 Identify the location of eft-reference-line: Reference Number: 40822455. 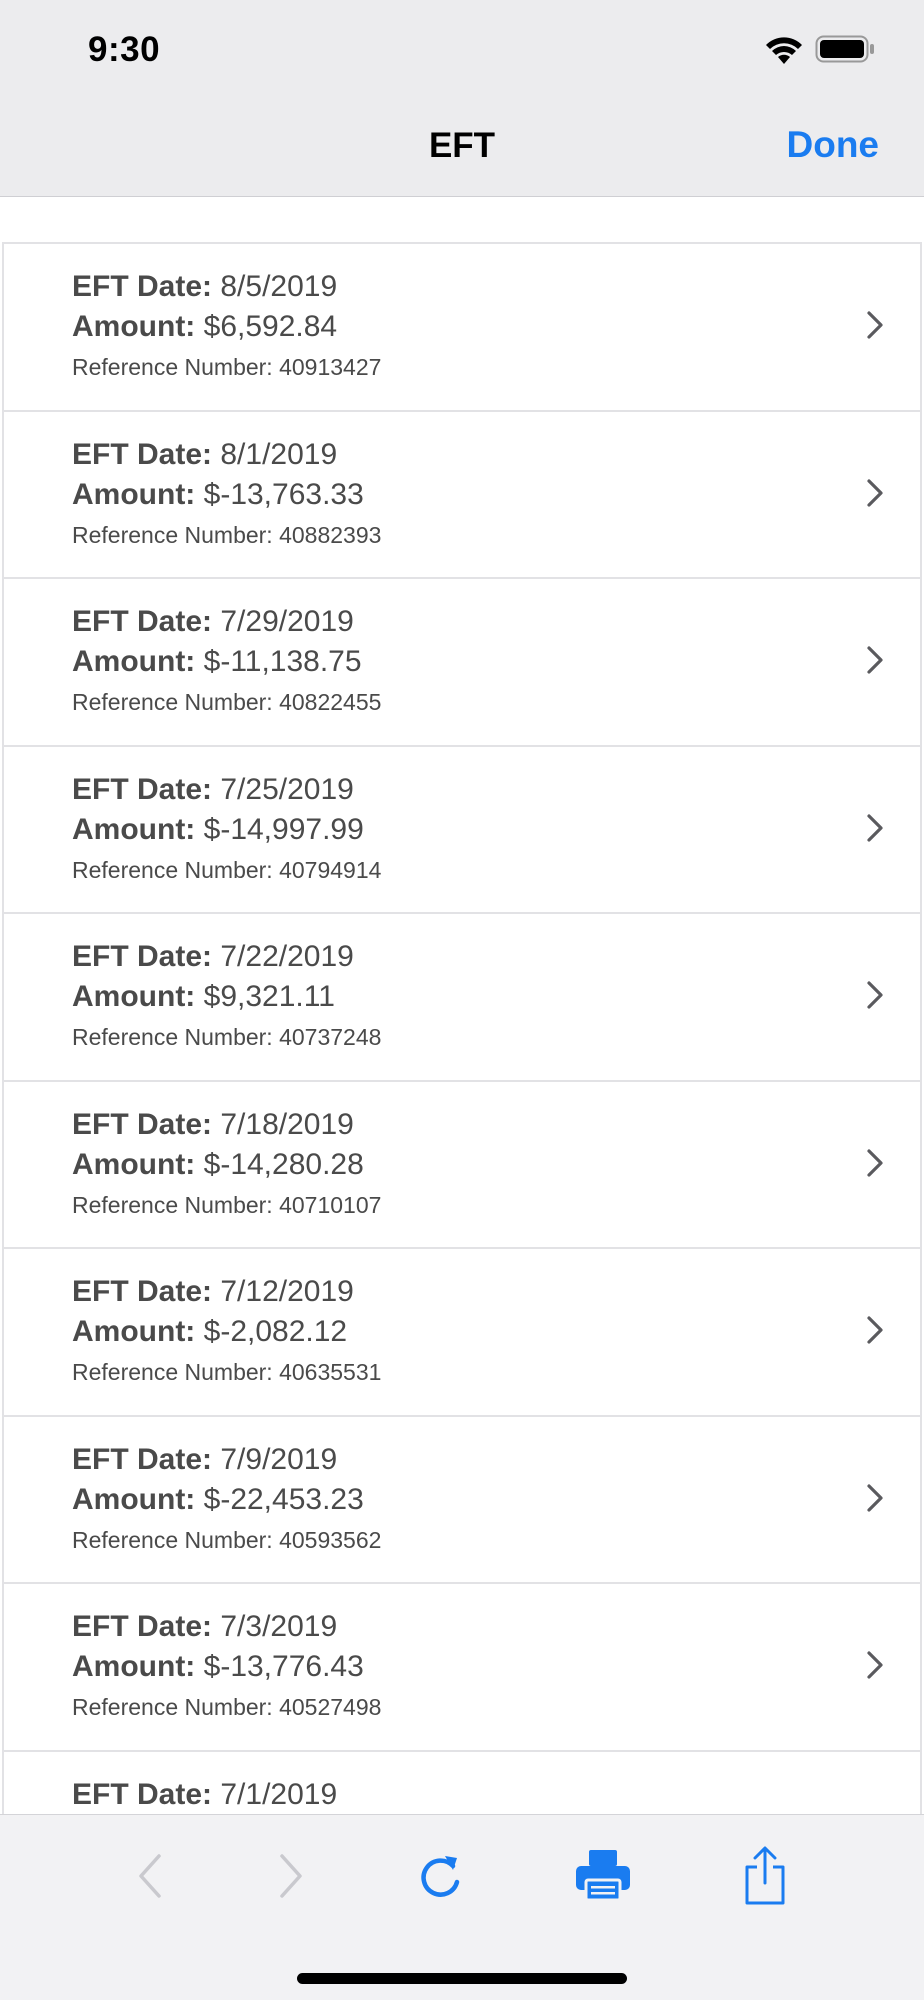
(226, 702).